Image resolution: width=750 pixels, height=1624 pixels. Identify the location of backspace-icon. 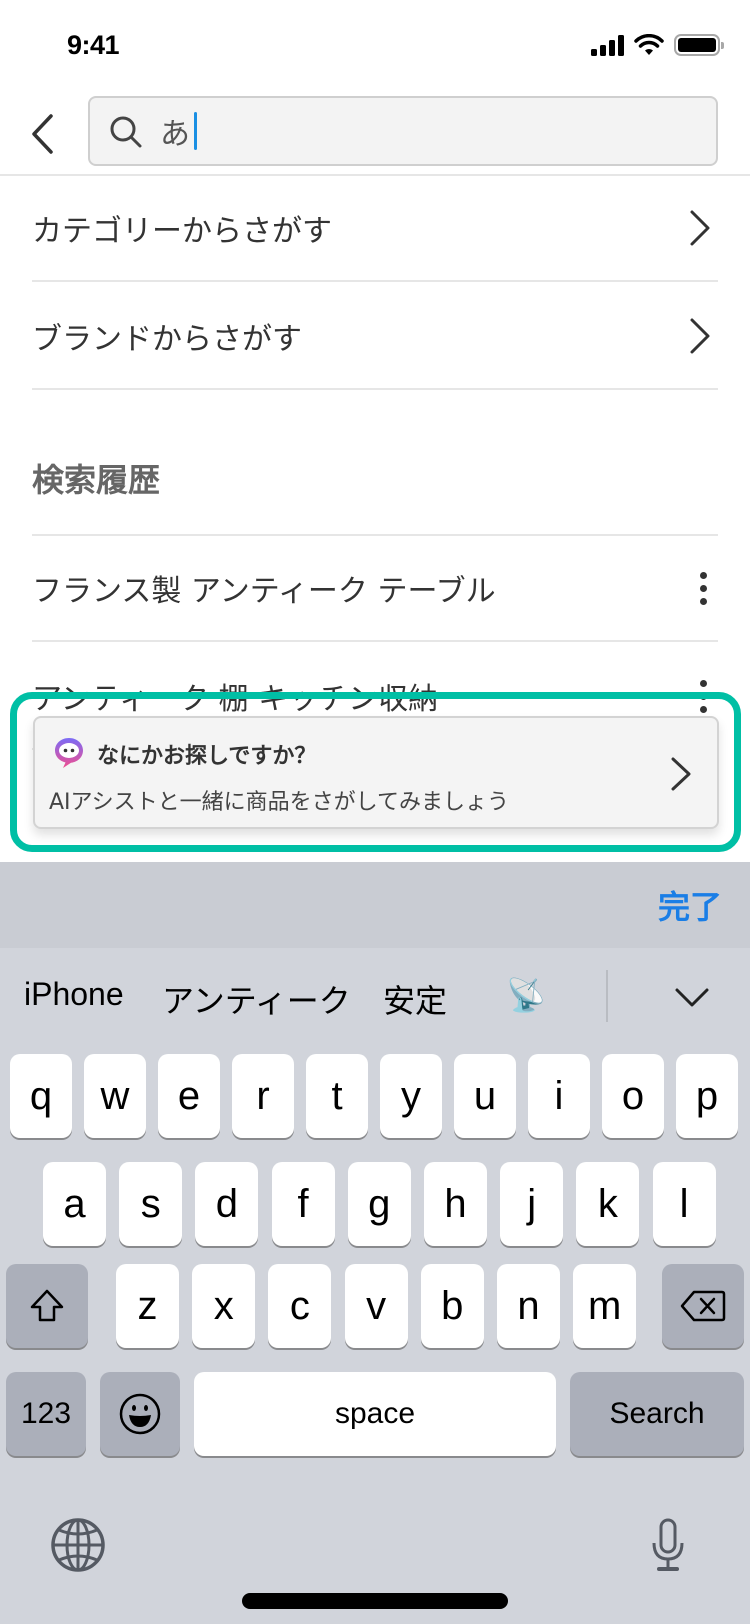
(703, 1306).